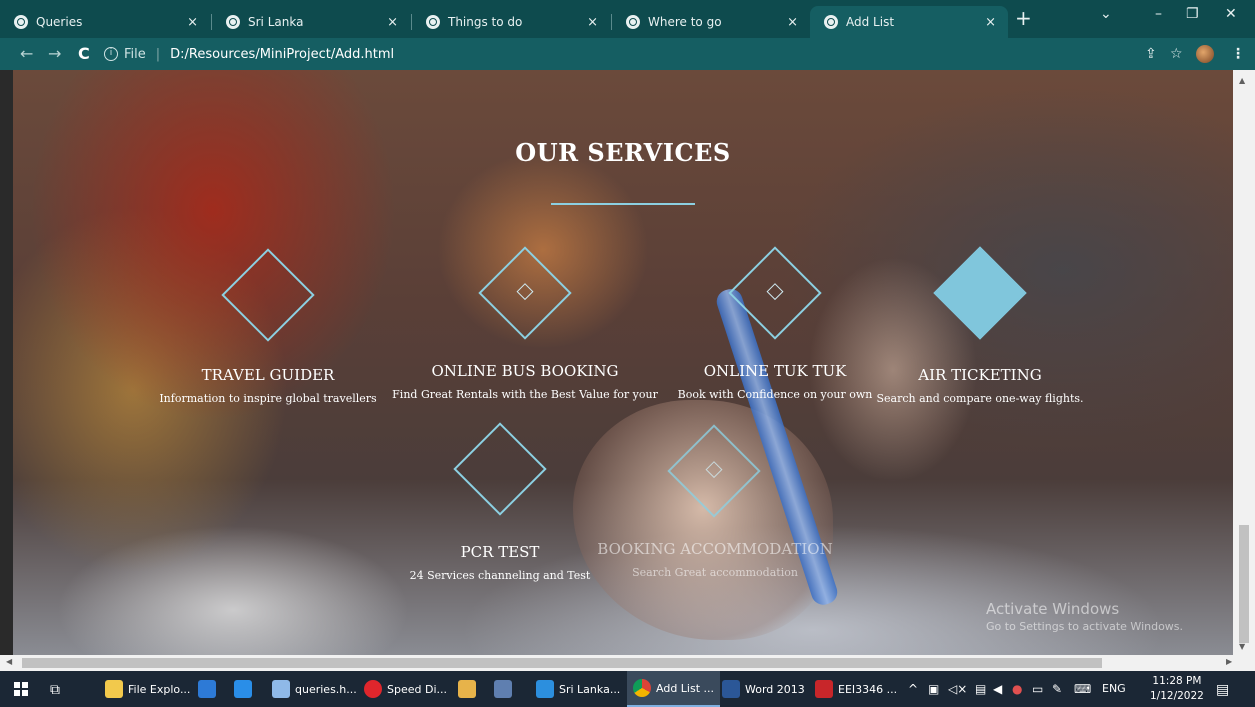 This screenshot has width=1255, height=707. I want to click on opera-icon, so click(373, 689).